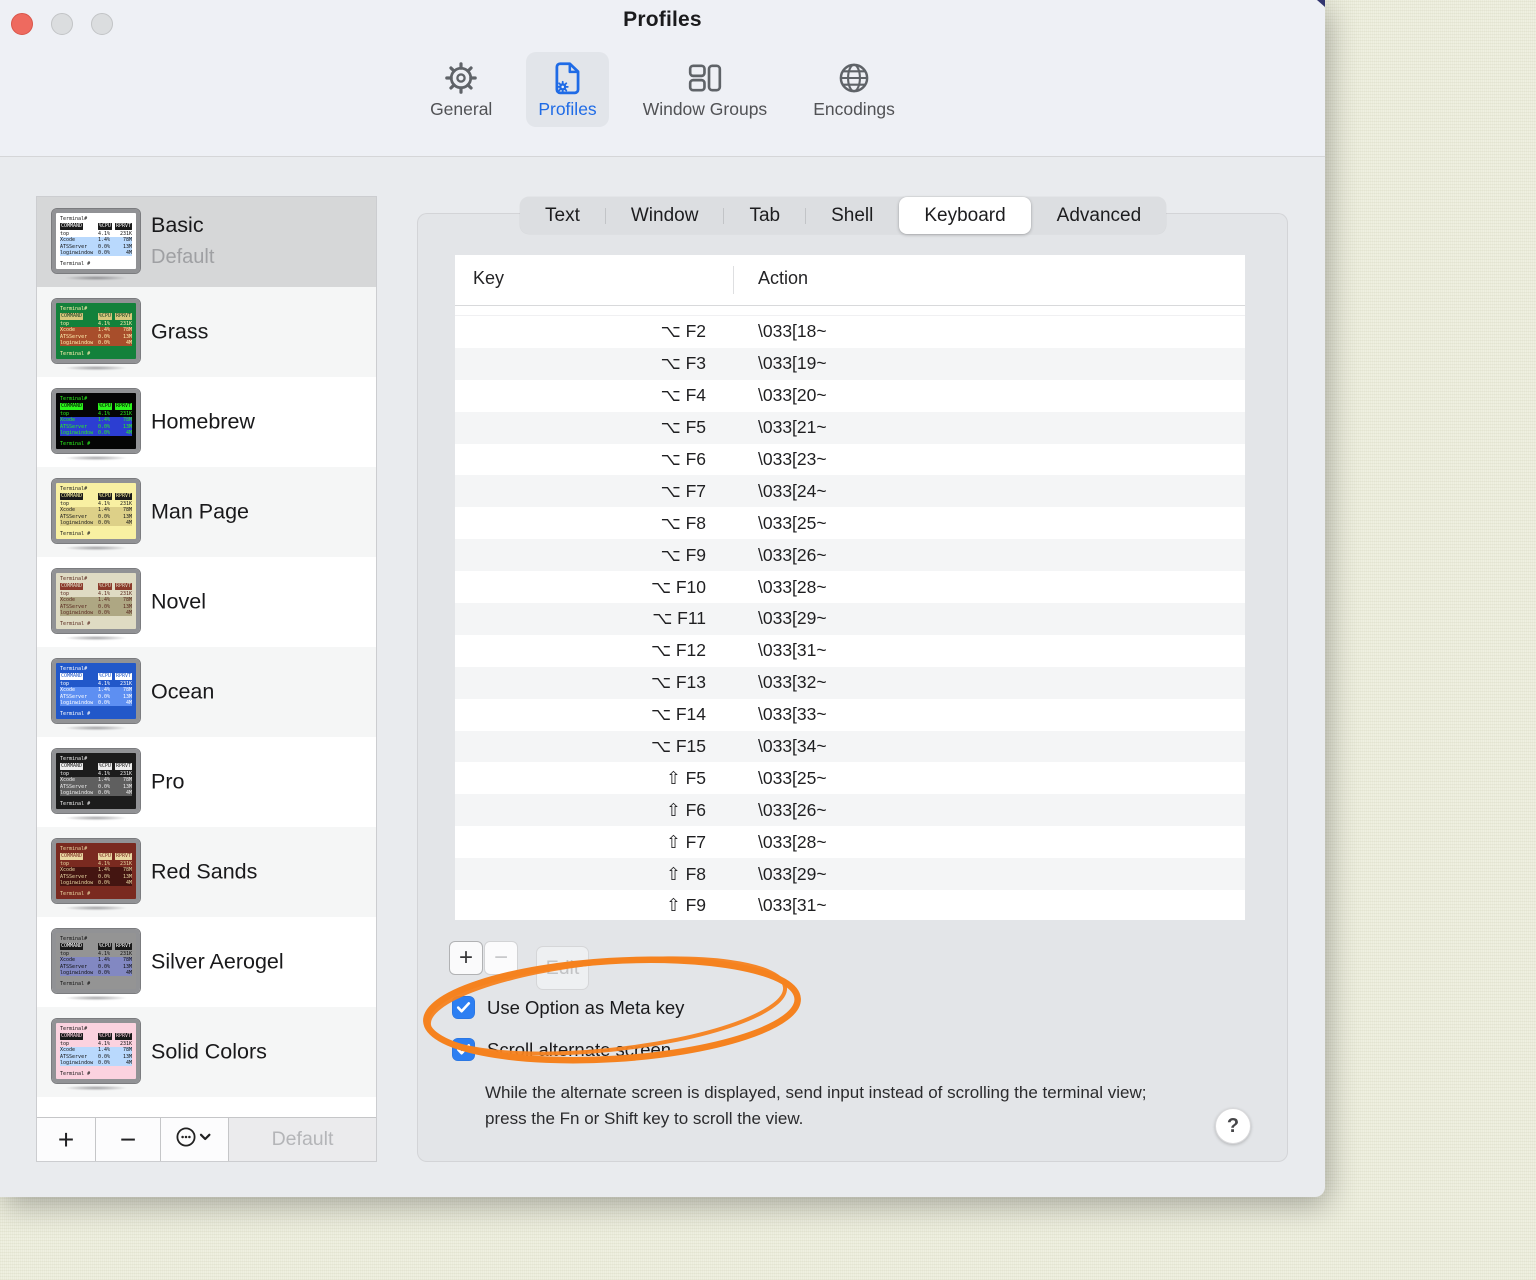 The image size is (1536, 1280). I want to click on set-default-button: Default, so click(302, 1139).